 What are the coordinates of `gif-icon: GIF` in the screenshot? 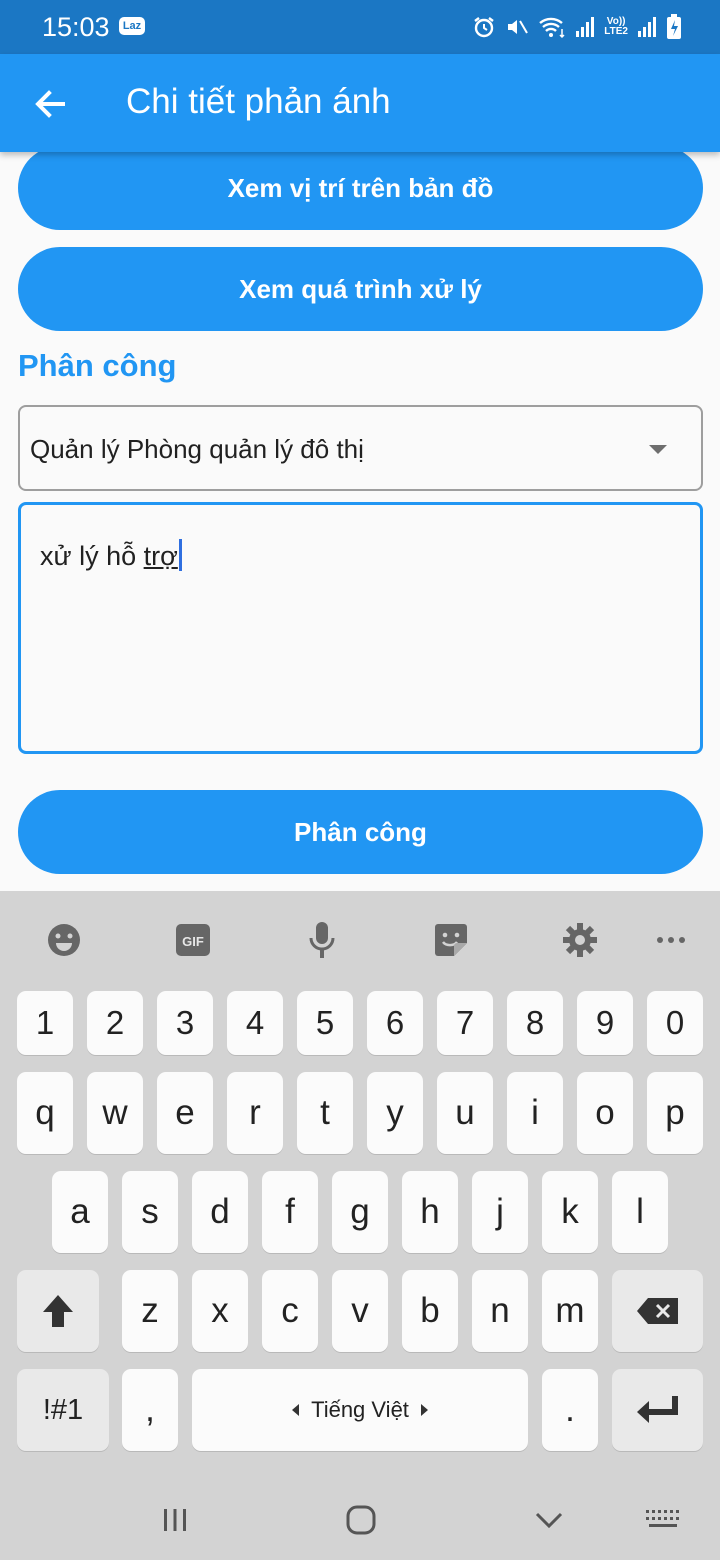 It's located at (193, 940).